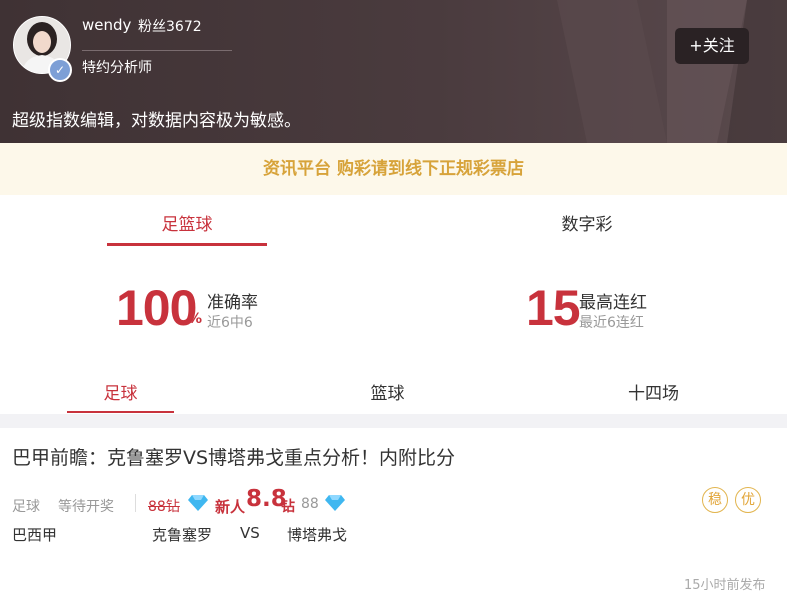  Describe the element at coordinates (317, 535) in the screenshot. I see `away-team: 博塔弗戈` at that location.